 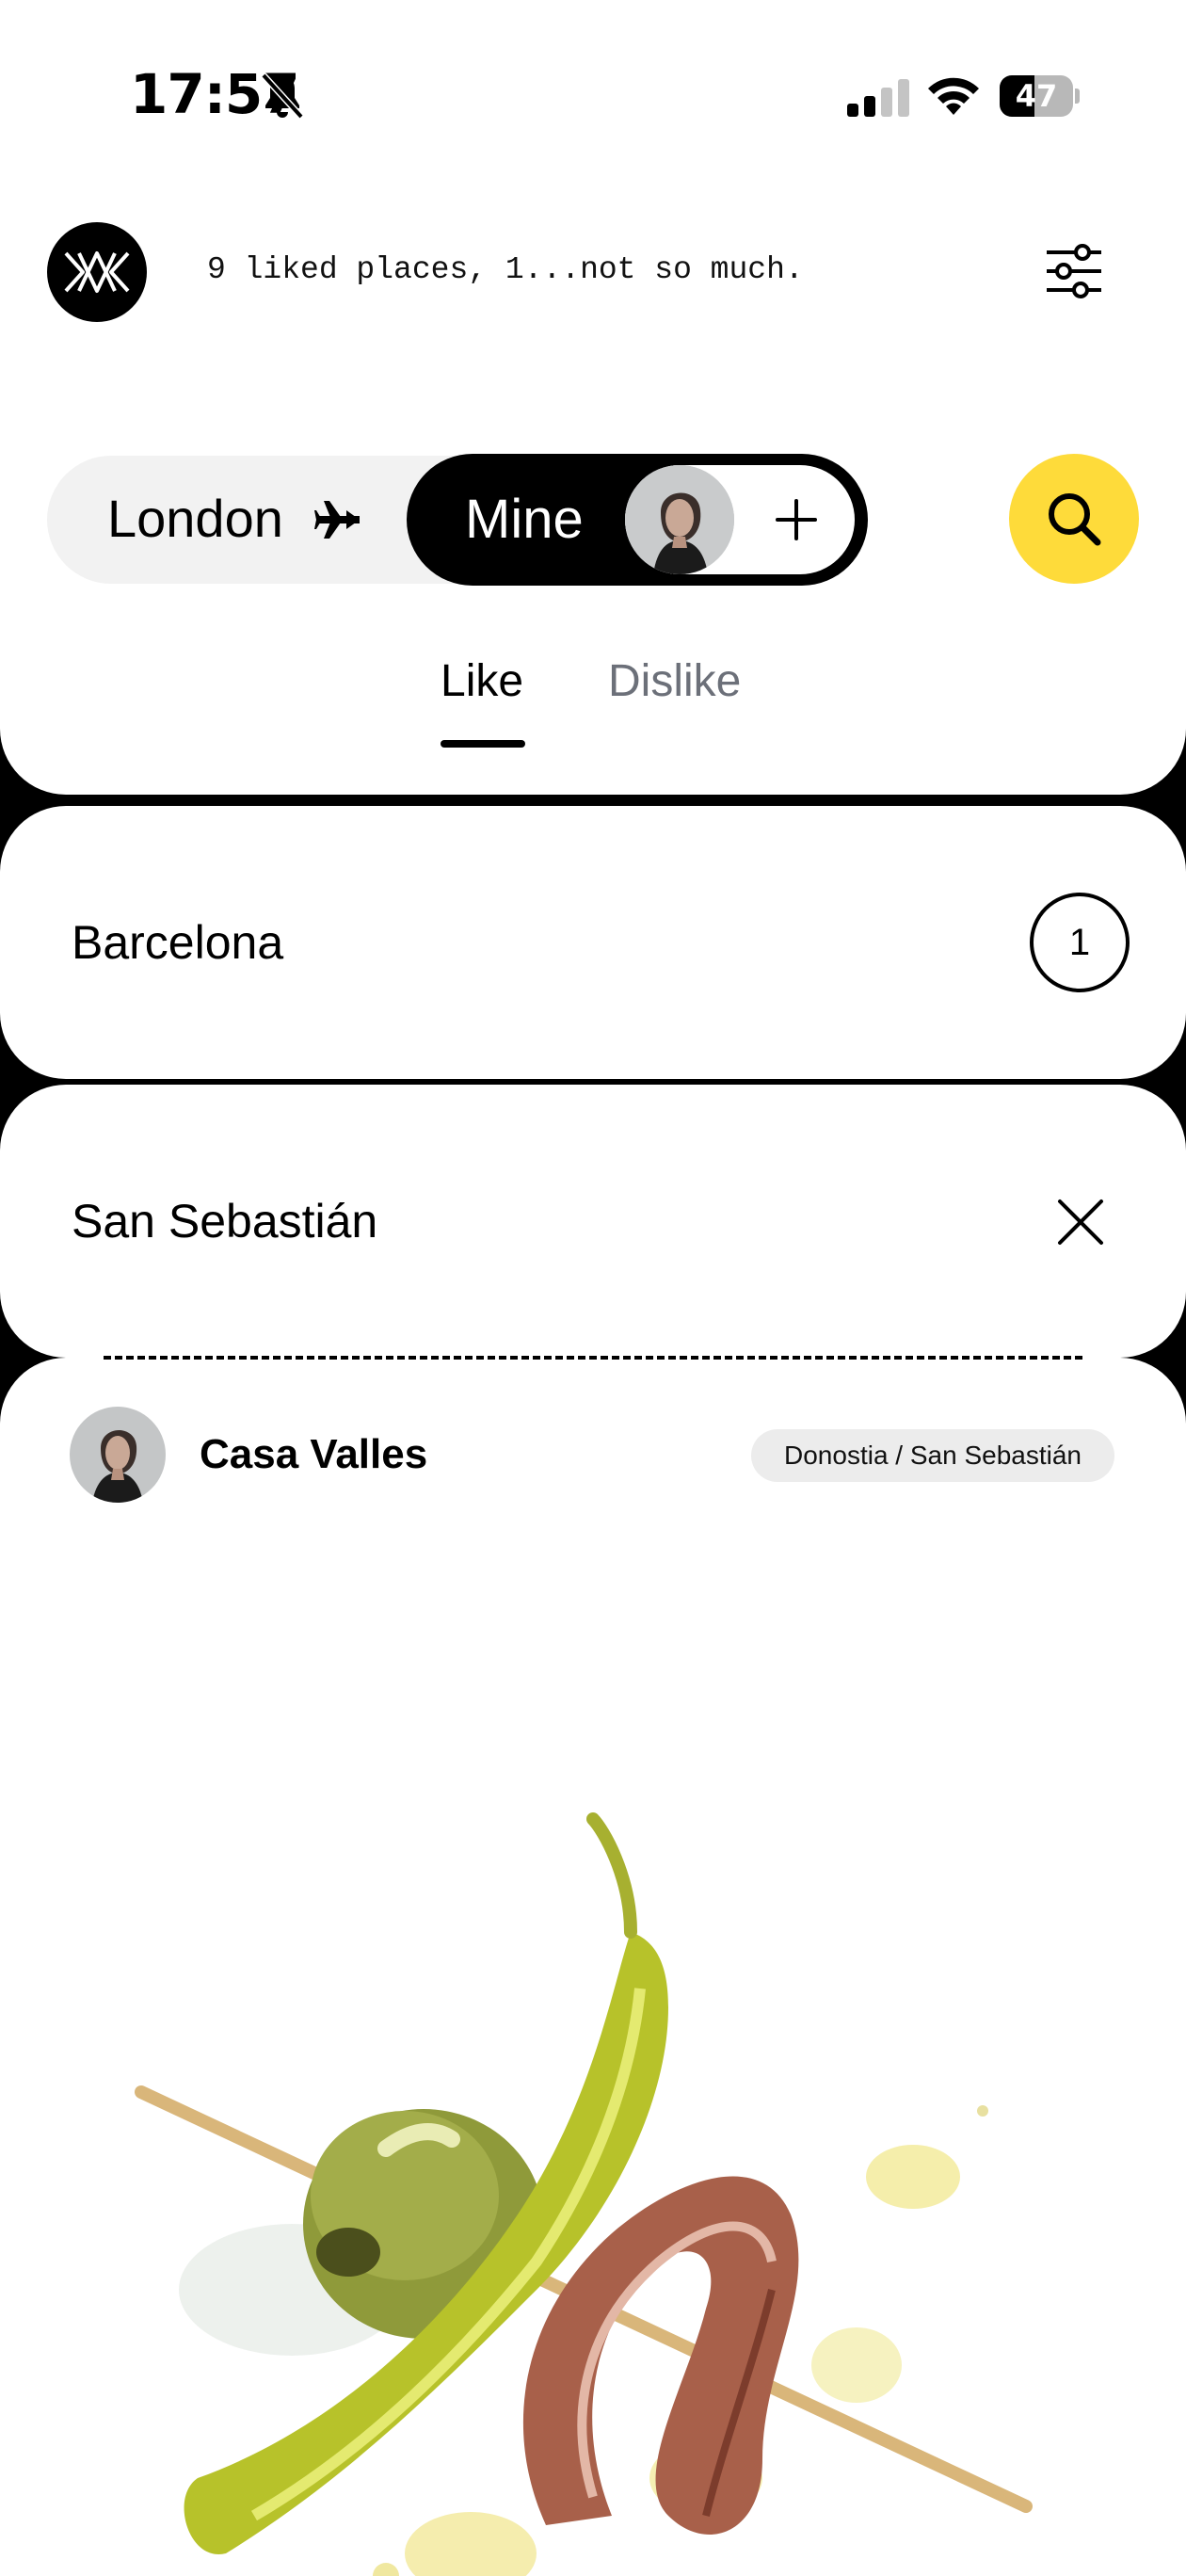 What do you see at coordinates (524, 519) in the screenshot?
I see `mine-filter-label: Mine` at bounding box center [524, 519].